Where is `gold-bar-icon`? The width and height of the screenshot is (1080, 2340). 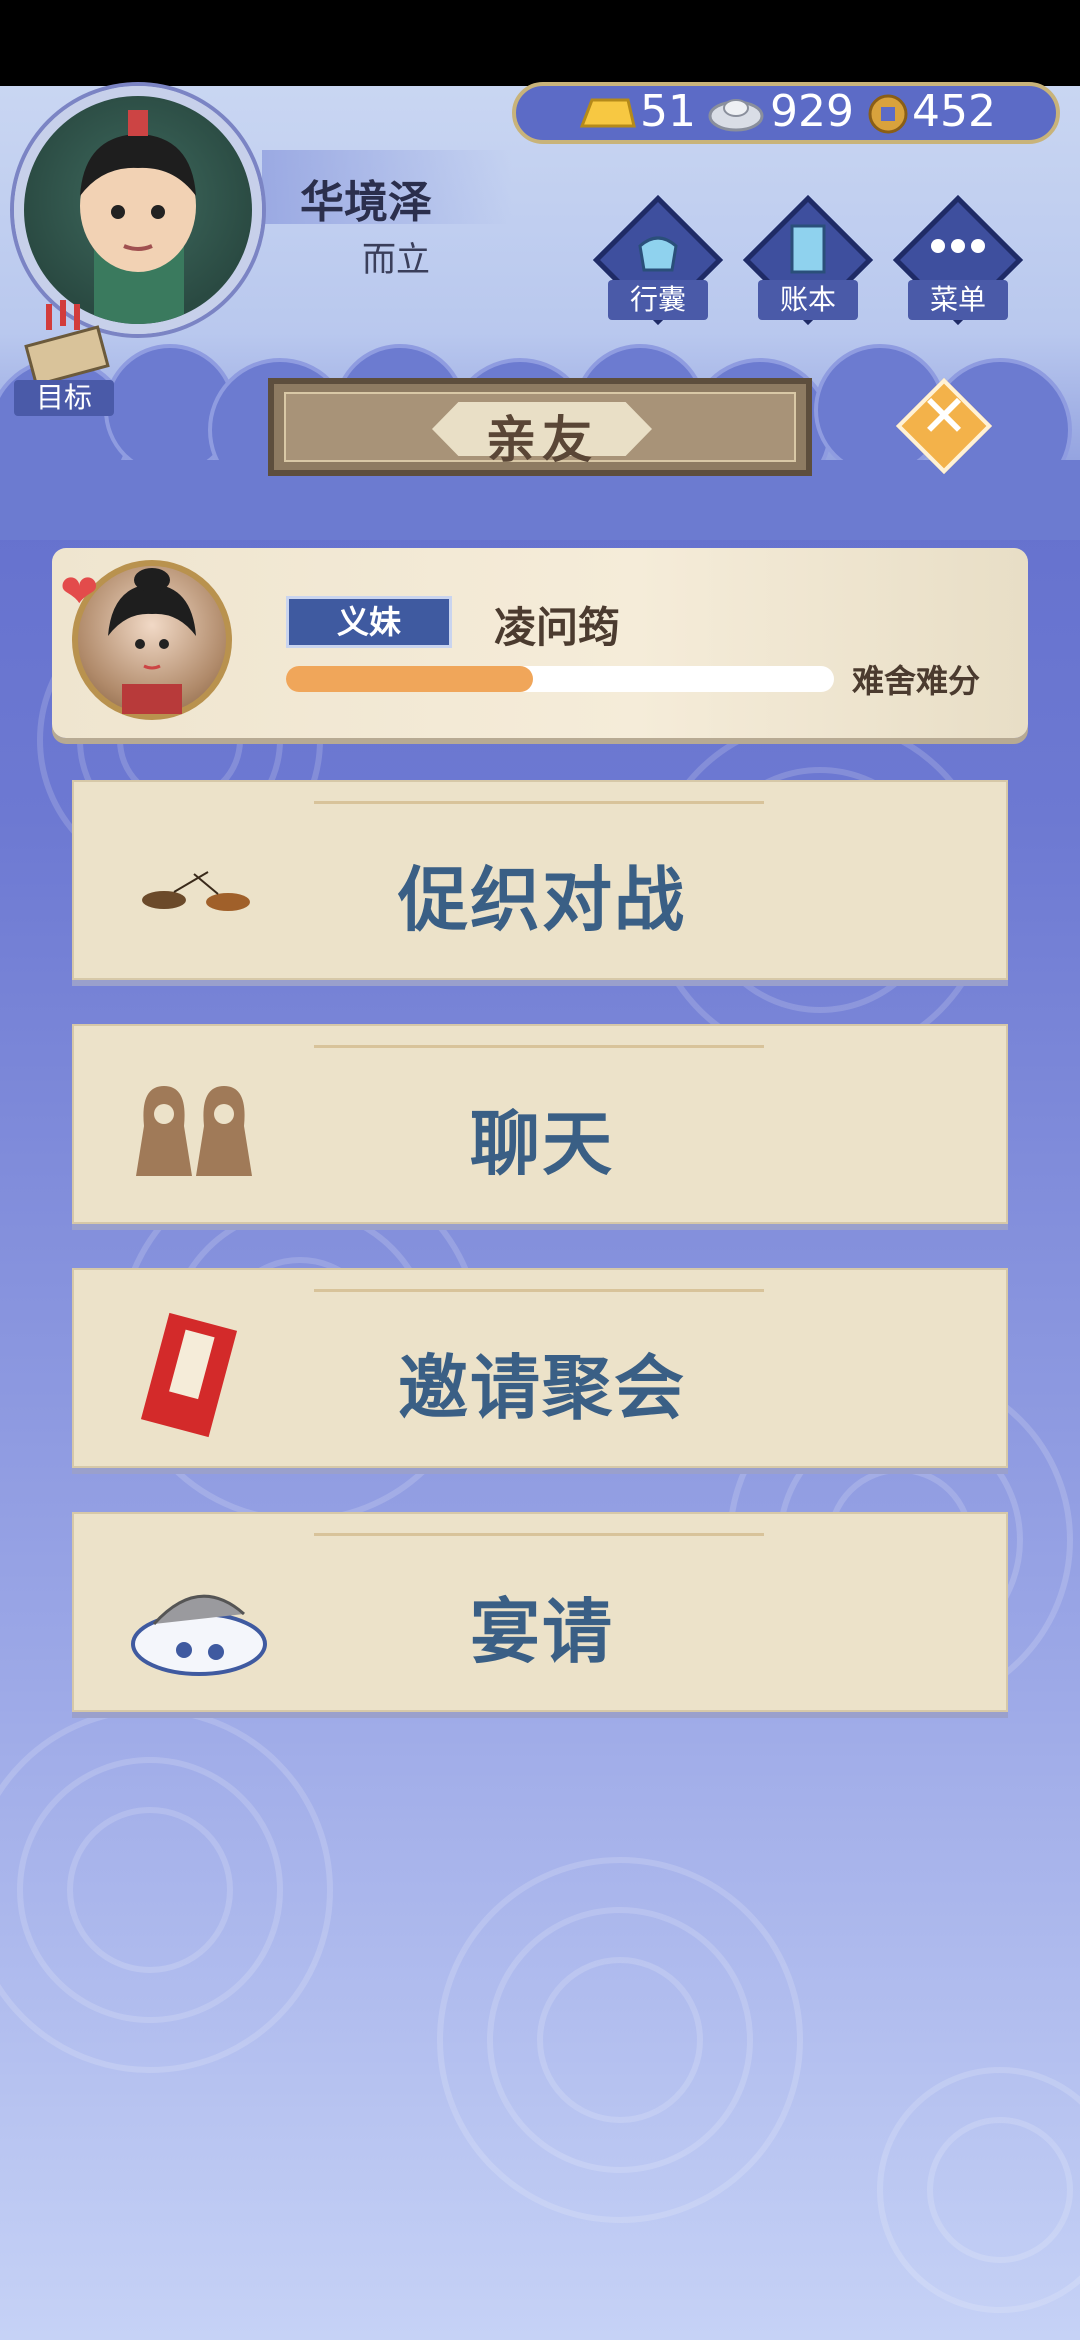 gold-bar-icon is located at coordinates (607, 113).